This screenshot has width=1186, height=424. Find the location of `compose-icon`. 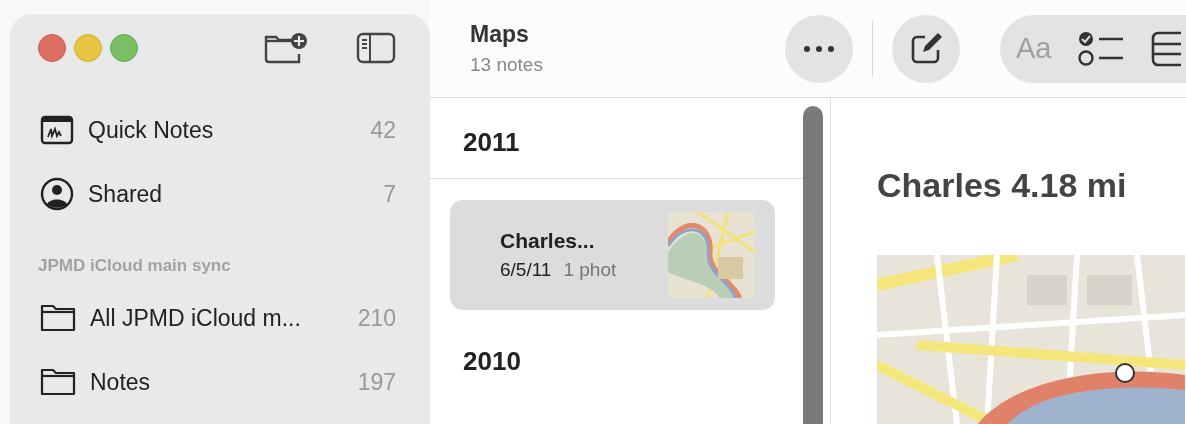

compose-icon is located at coordinates (926, 48).